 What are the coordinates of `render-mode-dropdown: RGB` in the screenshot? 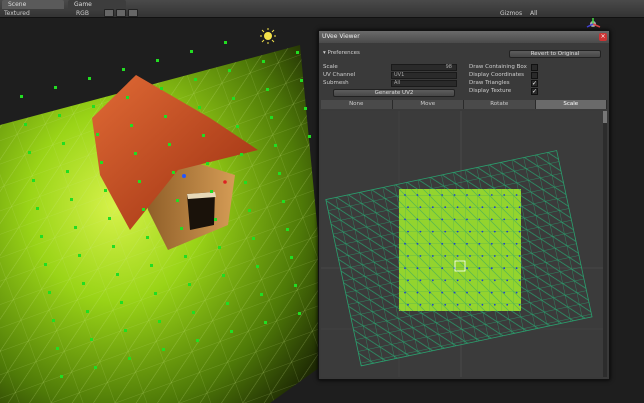 It's located at (82, 13).